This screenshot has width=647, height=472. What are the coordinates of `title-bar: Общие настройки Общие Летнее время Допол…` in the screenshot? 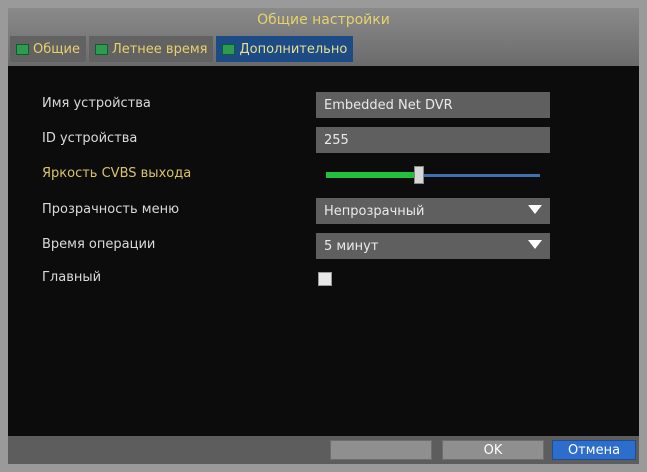 It's located at (323, 37).